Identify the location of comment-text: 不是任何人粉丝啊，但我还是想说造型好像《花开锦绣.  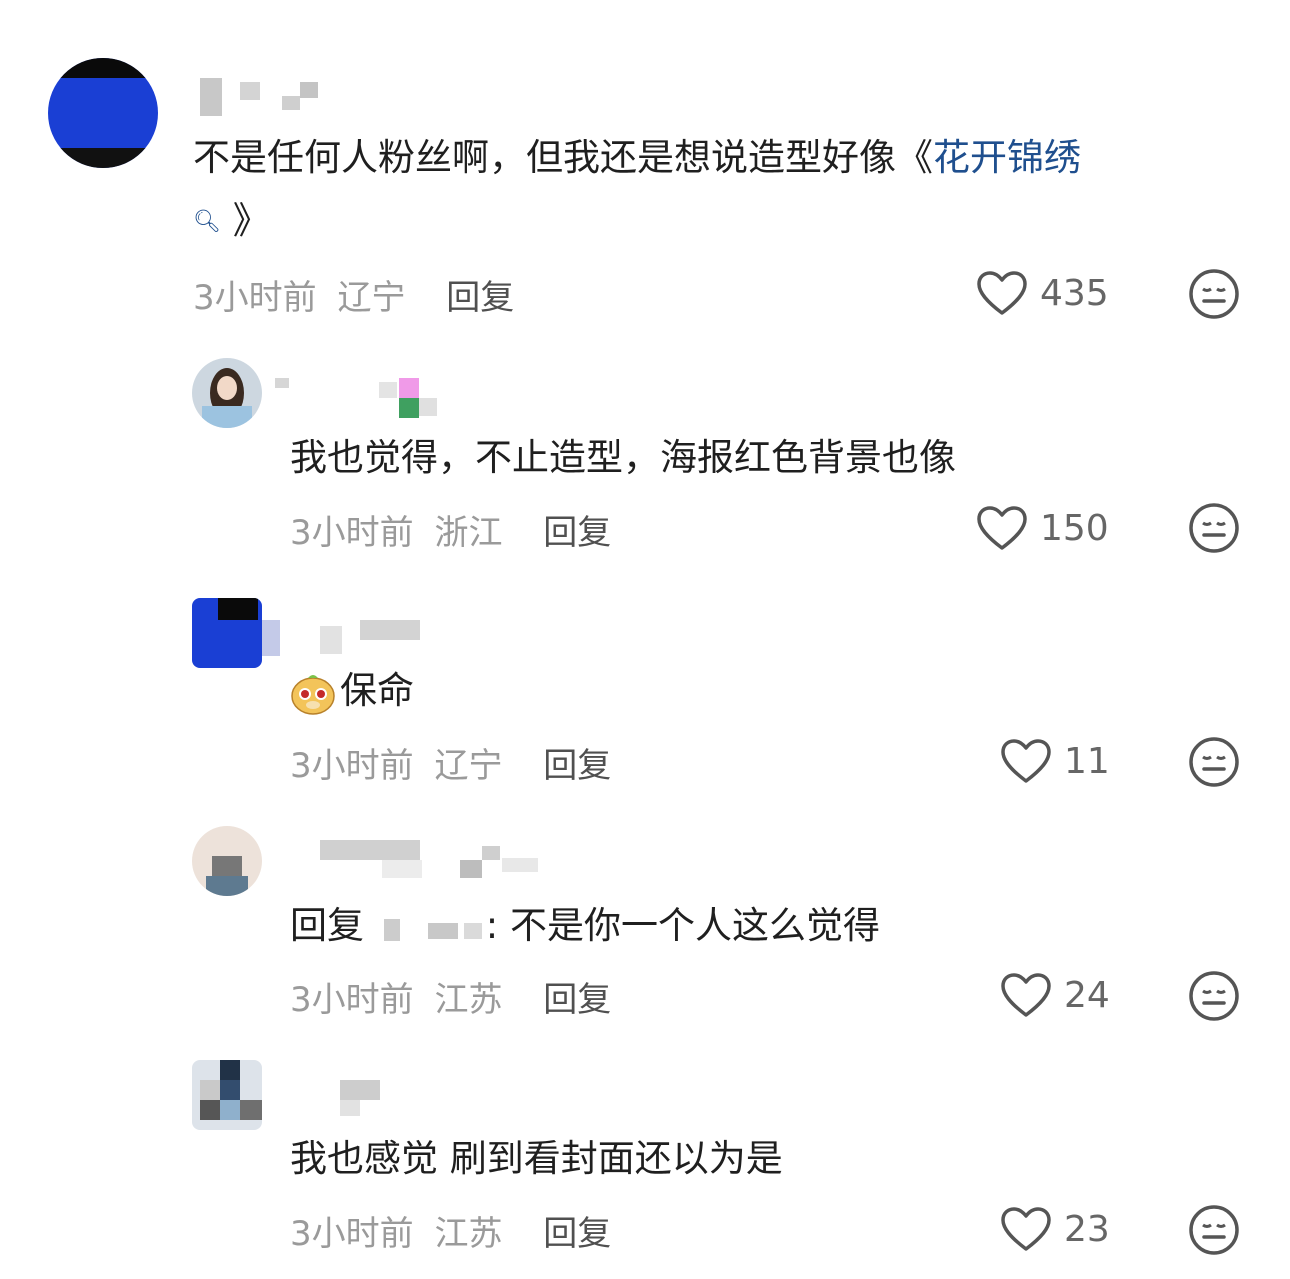
(637, 157).